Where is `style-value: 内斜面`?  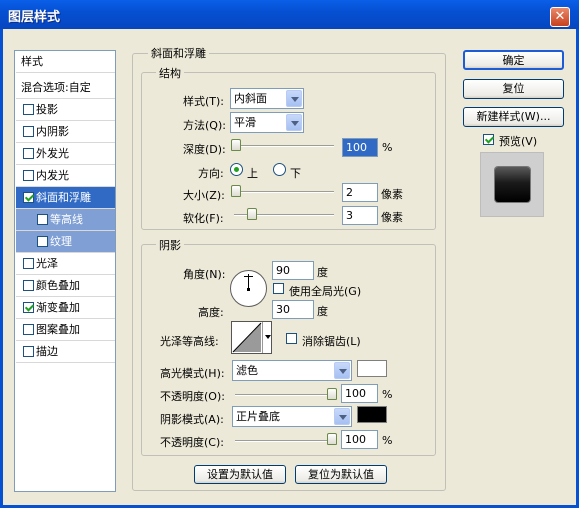 style-value: 内斜面 is located at coordinates (250, 98).